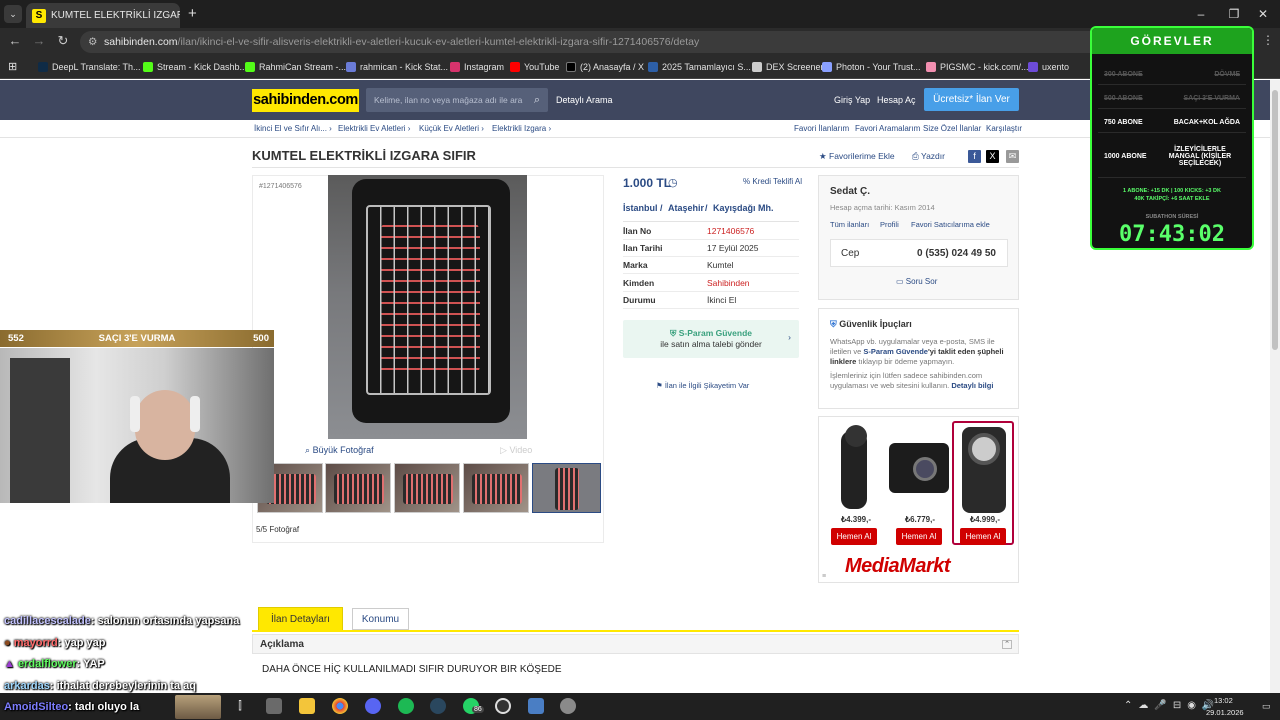  Describe the element at coordinates (339, 450) in the screenshot. I see `big-photo-link: ⌕ Büyük Fotoğraf` at that location.